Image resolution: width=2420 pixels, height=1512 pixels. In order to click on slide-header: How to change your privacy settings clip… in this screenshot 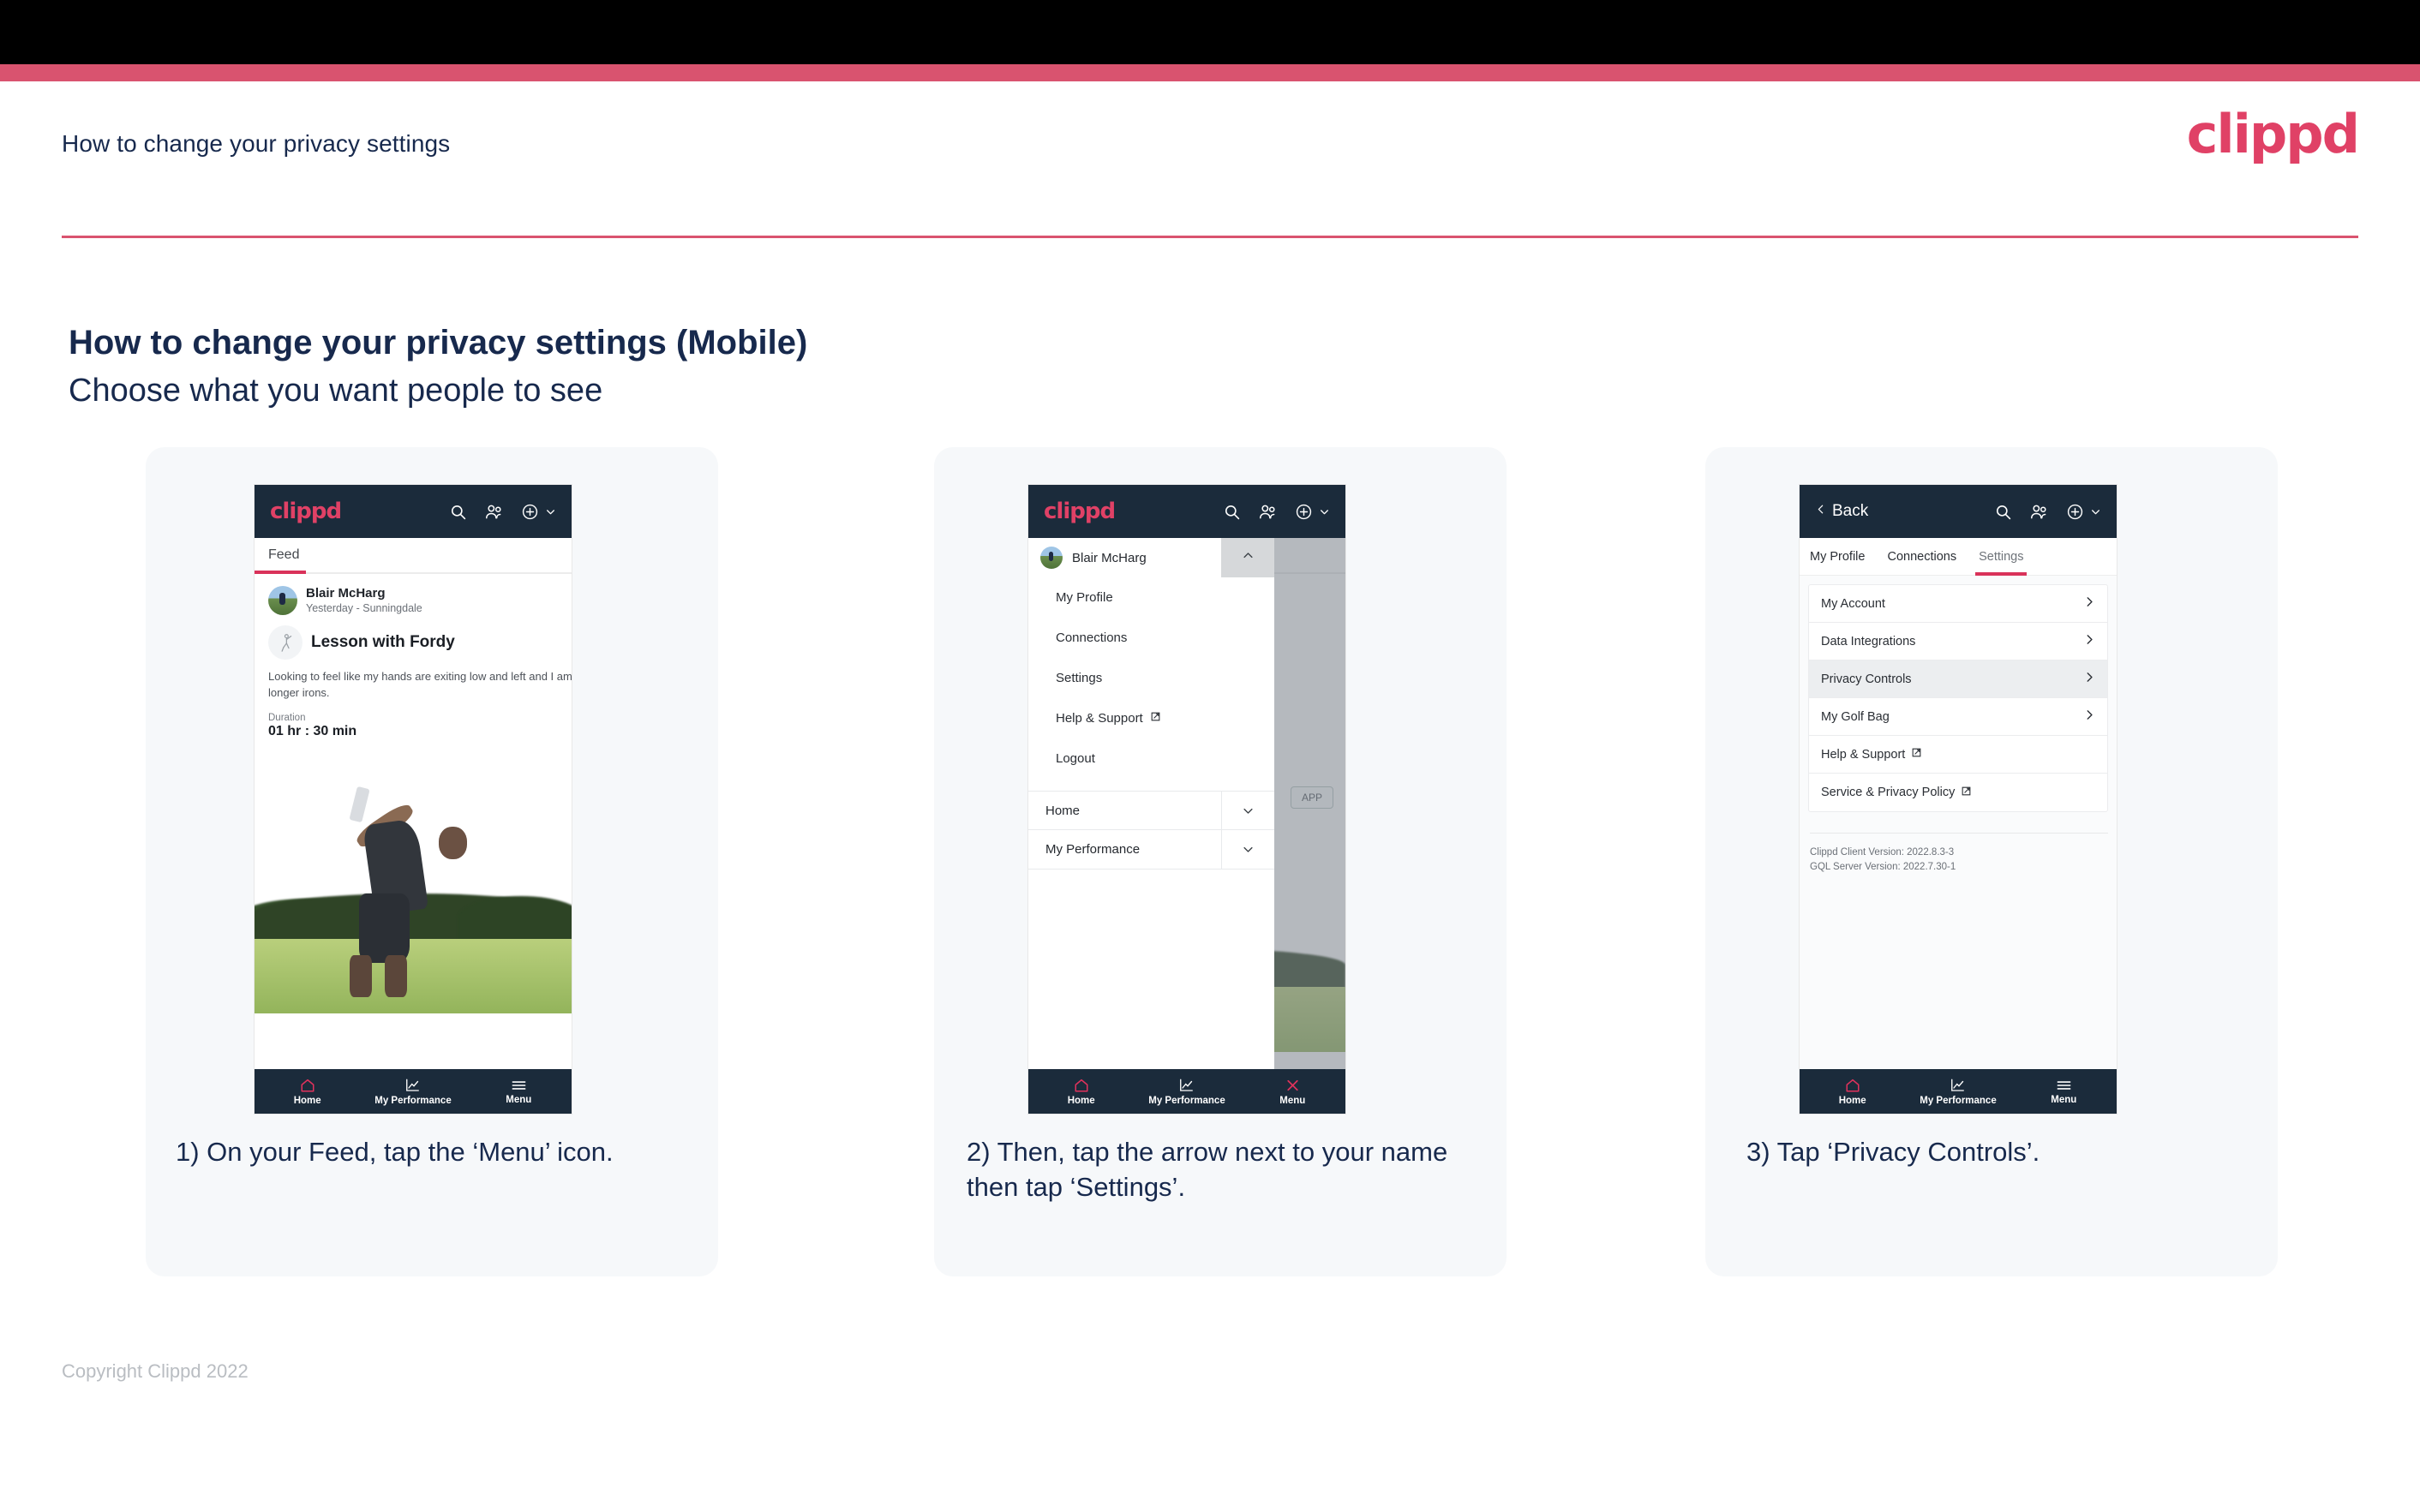, I will do `click(1210, 160)`.